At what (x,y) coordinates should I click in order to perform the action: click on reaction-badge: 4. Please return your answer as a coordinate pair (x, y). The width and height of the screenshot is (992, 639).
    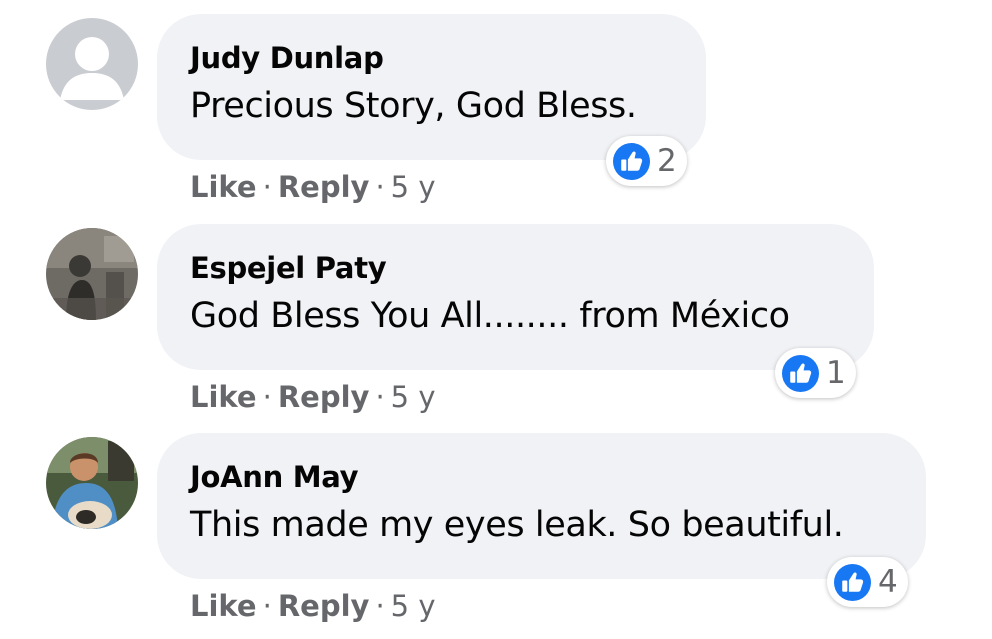
    Looking at the image, I should click on (867, 582).